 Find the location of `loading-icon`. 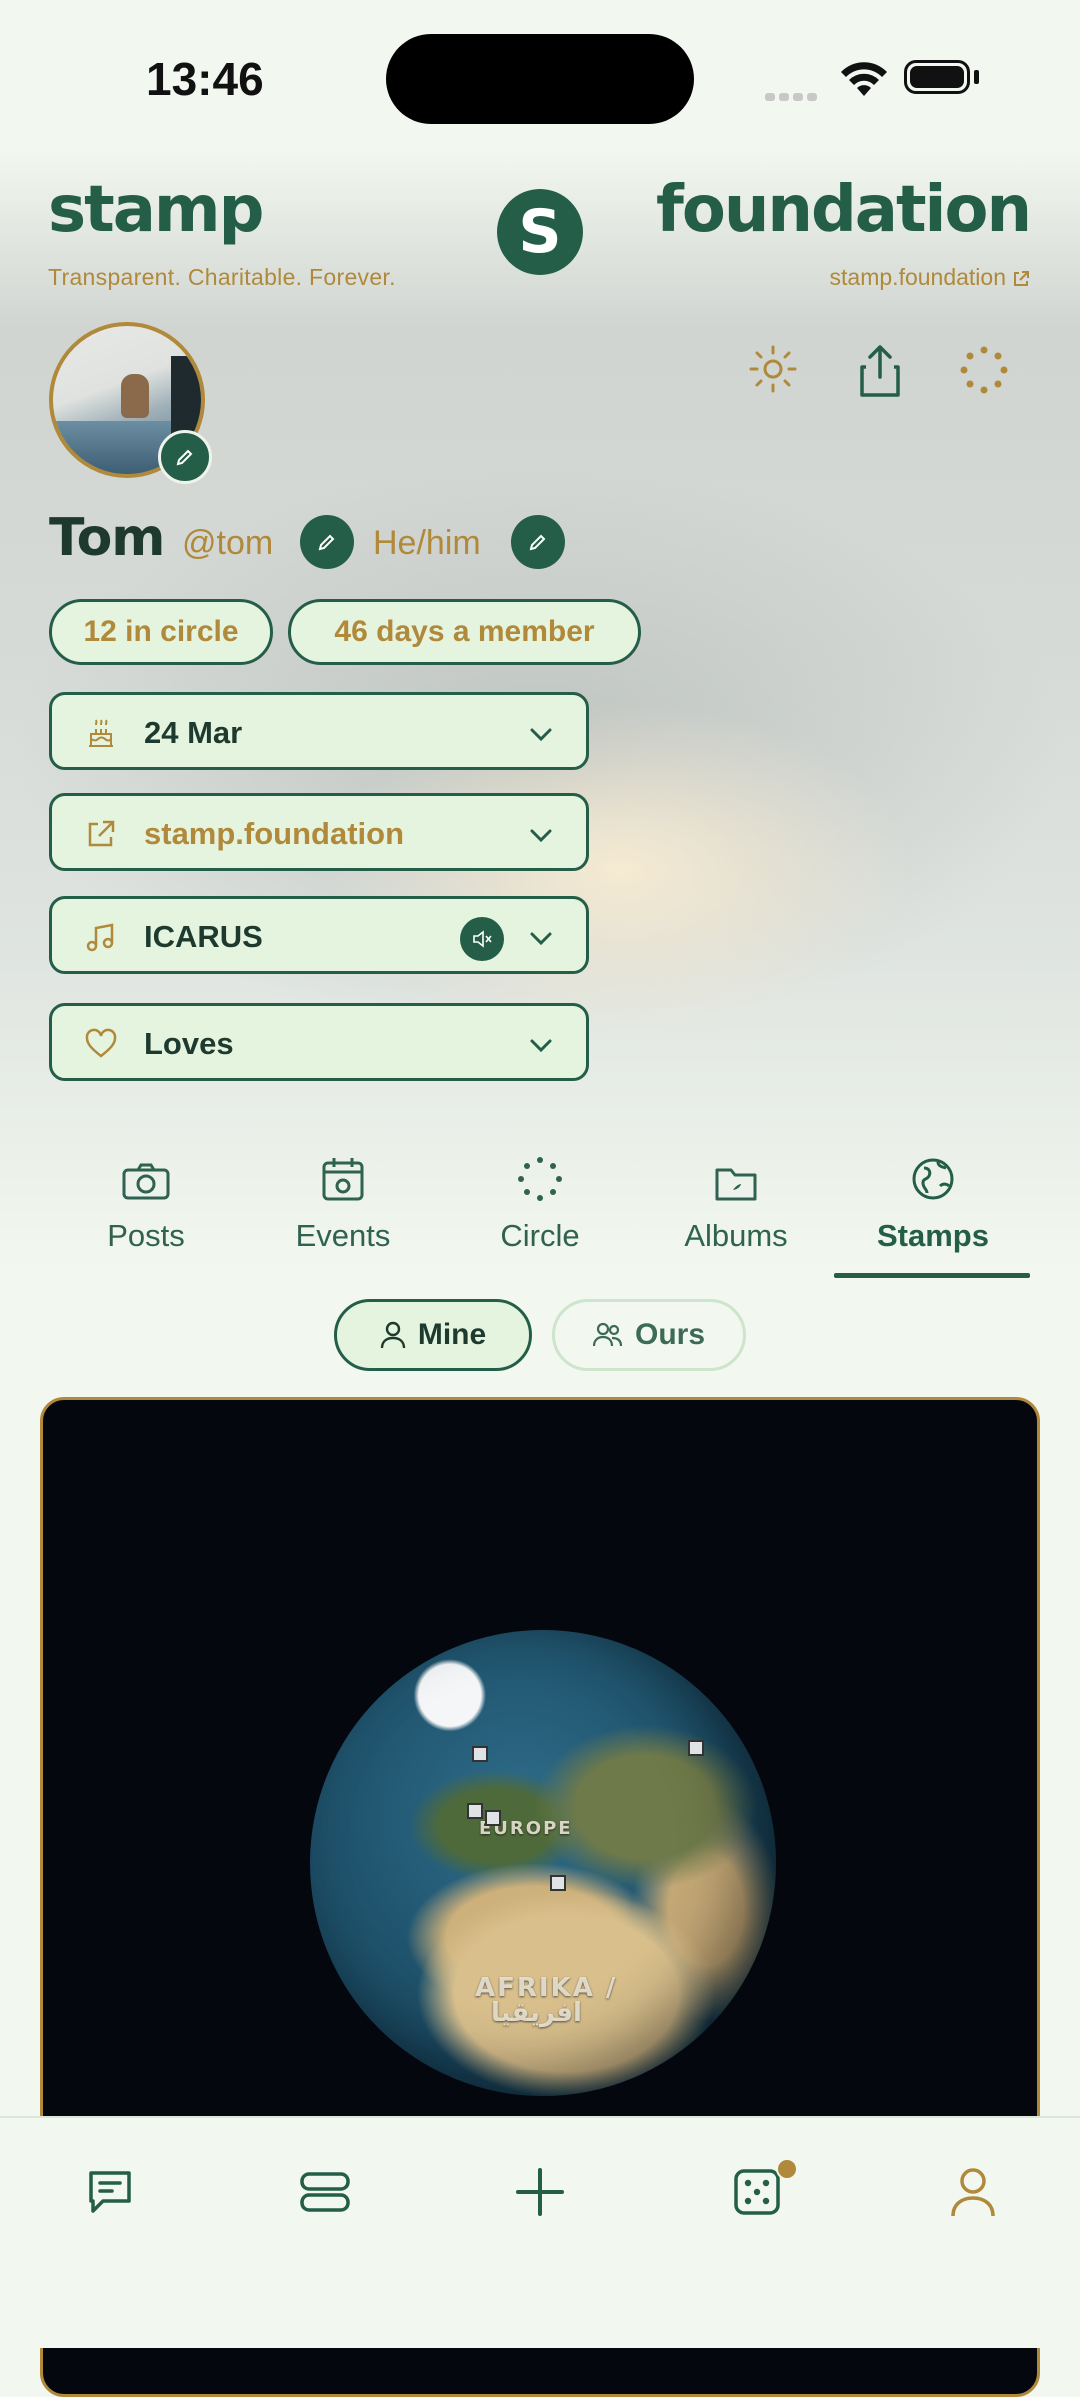

loading-icon is located at coordinates (984, 370).